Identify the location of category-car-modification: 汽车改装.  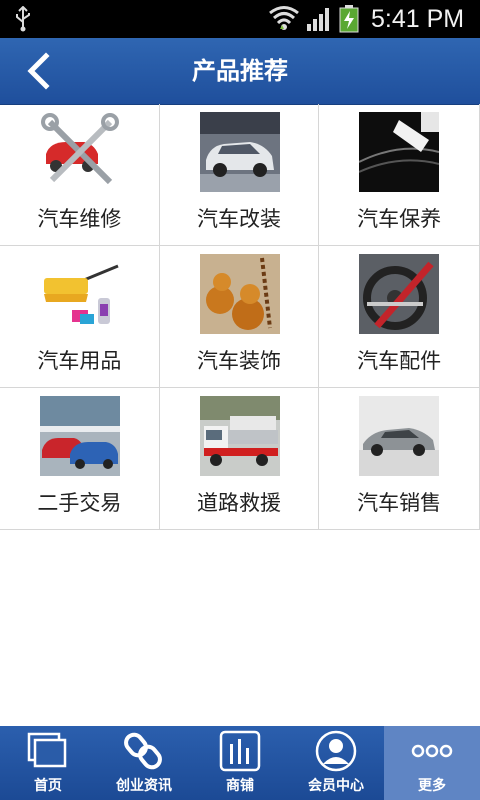
(240, 174).